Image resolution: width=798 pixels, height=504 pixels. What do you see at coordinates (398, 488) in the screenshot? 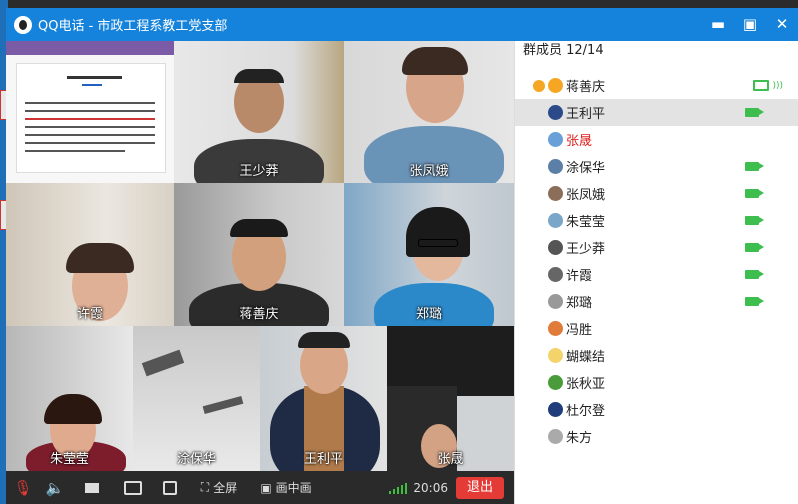
I see `signal-strength-icon` at bounding box center [398, 488].